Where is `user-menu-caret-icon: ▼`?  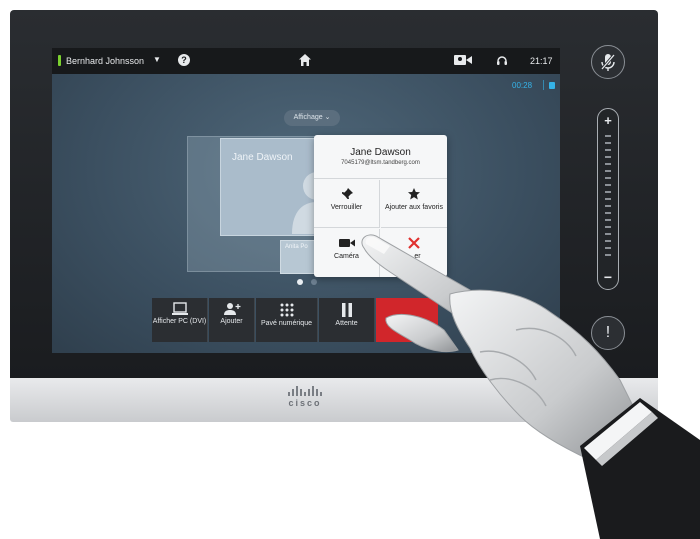
user-menu-caret-icon: ▼ is located at coordinates (157, 59).